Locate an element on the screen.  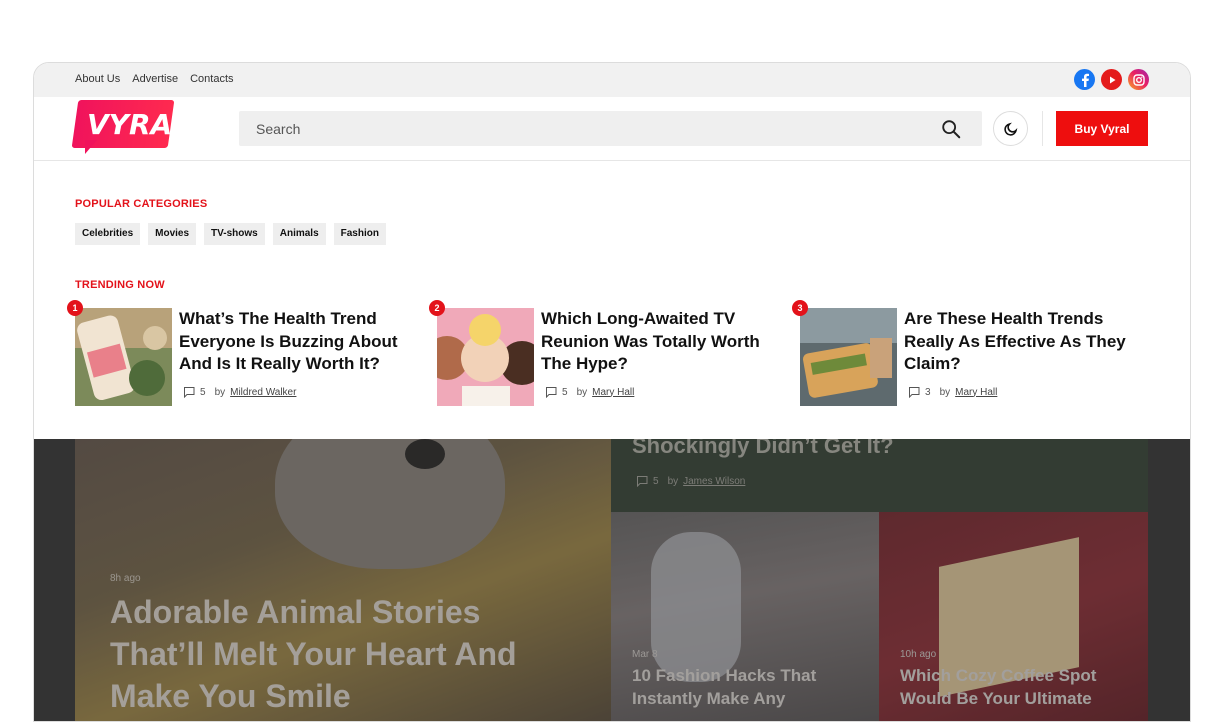
instagram-icon is located at coordinates (1138, 79).